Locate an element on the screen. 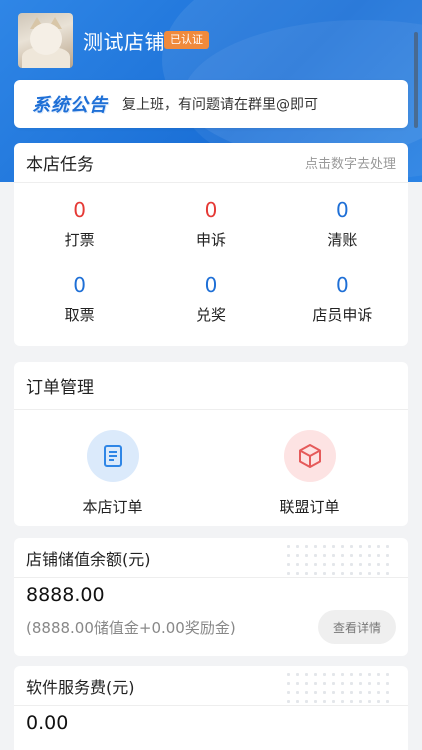 Image resolution: width=422 pixels, height=750 pixels. store-balance-detail-row: (8888.00储值金+0.00奖励金) 查看详情 is located at coordinates (211, 625).